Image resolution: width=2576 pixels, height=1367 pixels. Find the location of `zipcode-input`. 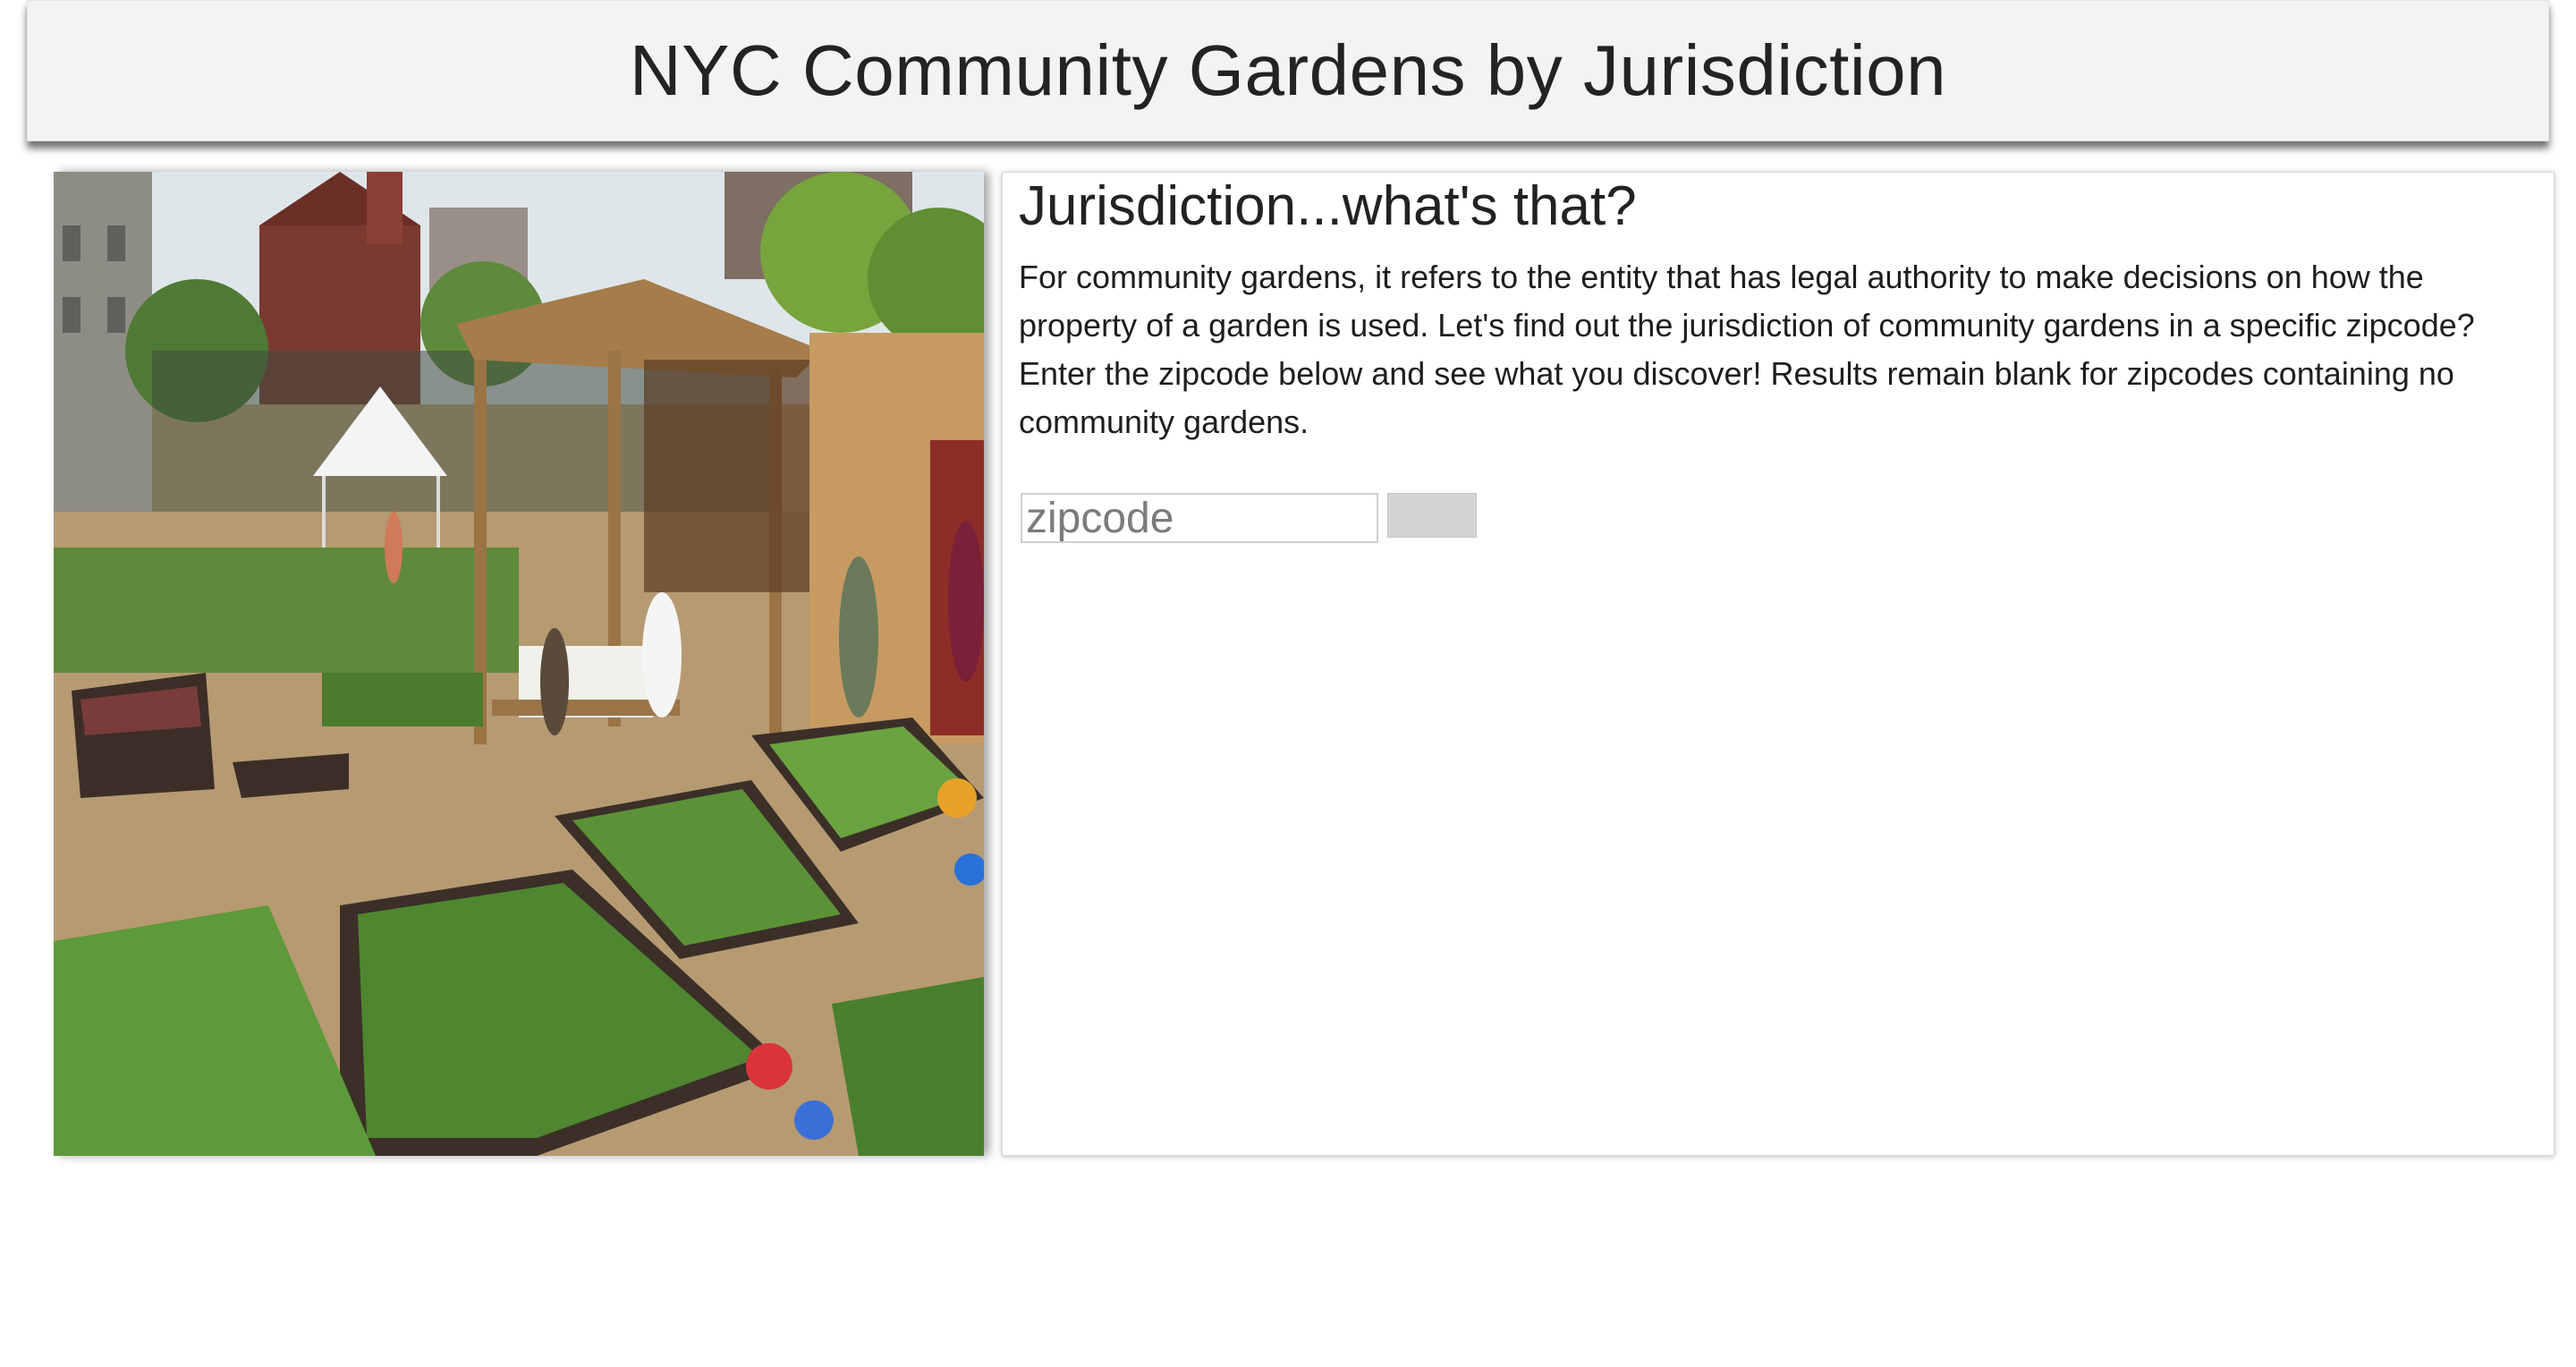

zipcode-input is located at coordinates (1199, 518).